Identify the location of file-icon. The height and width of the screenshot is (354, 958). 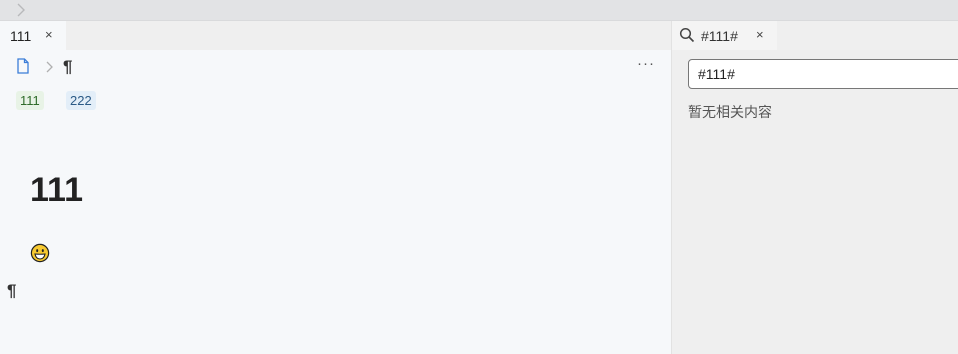
(23, 66).